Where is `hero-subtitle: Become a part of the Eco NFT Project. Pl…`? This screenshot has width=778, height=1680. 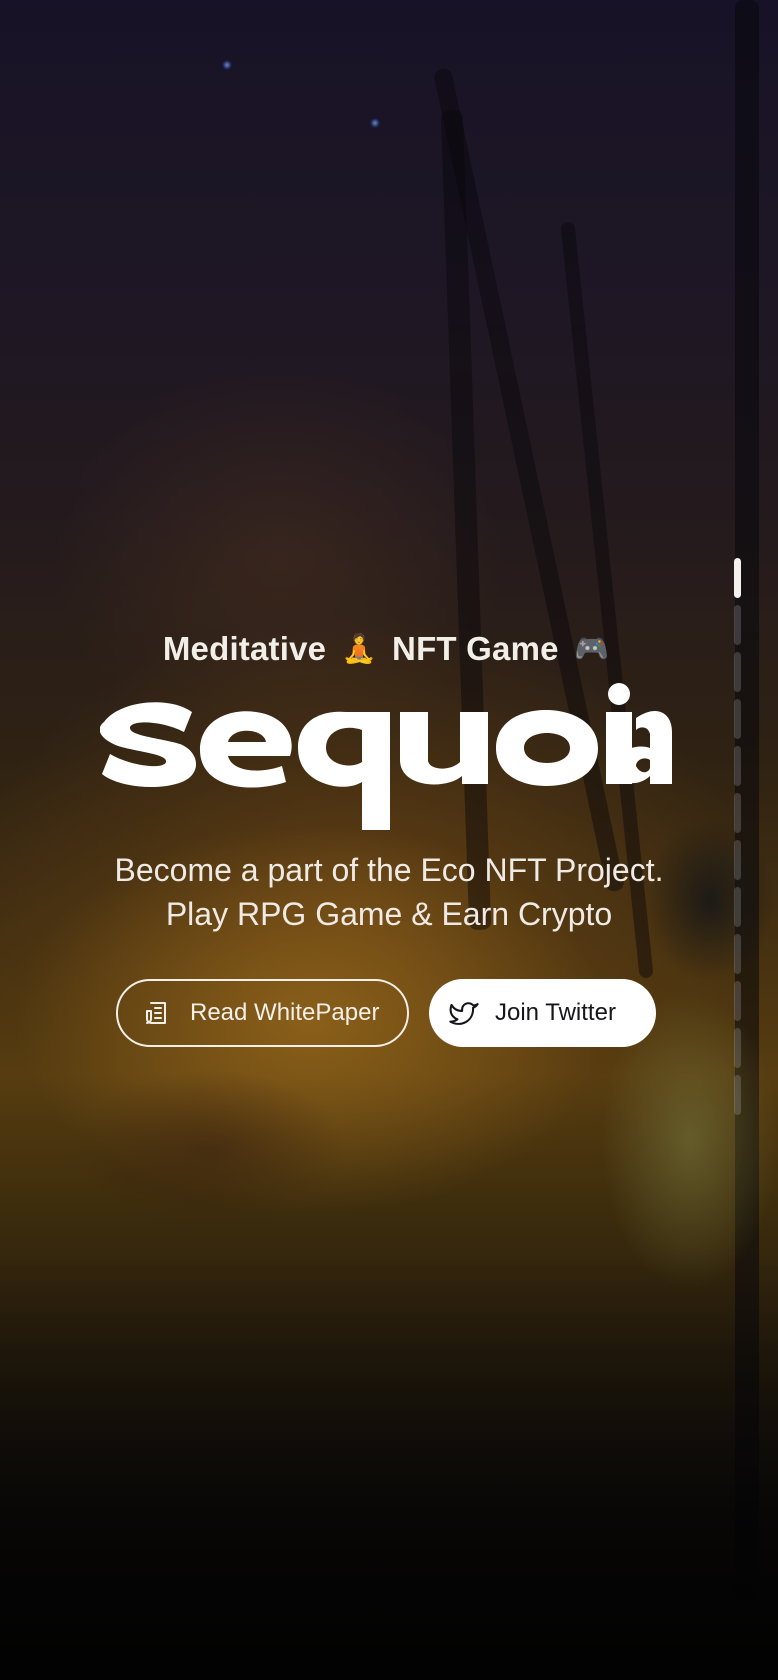 hero-subtitle: Become a part of the Eco NFT Project. Pl… is located at coordinates (389, 892).